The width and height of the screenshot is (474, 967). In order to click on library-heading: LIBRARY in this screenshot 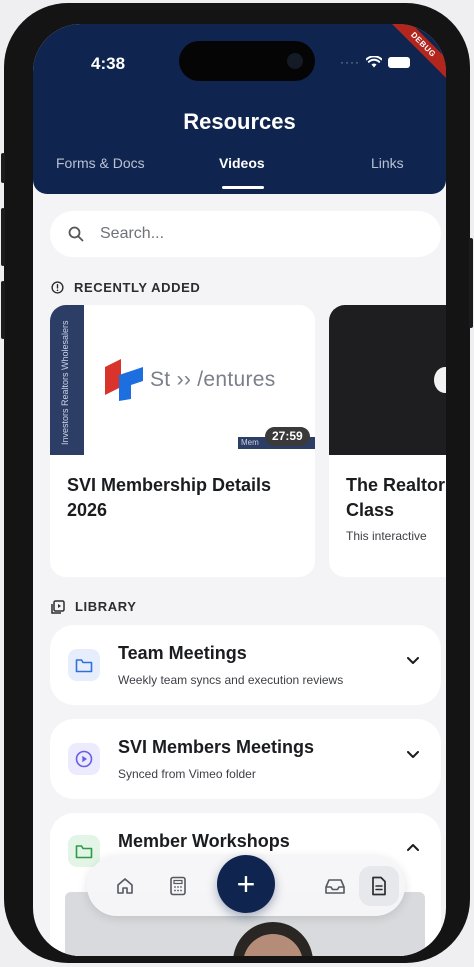, I will do `click(94, 606)`.